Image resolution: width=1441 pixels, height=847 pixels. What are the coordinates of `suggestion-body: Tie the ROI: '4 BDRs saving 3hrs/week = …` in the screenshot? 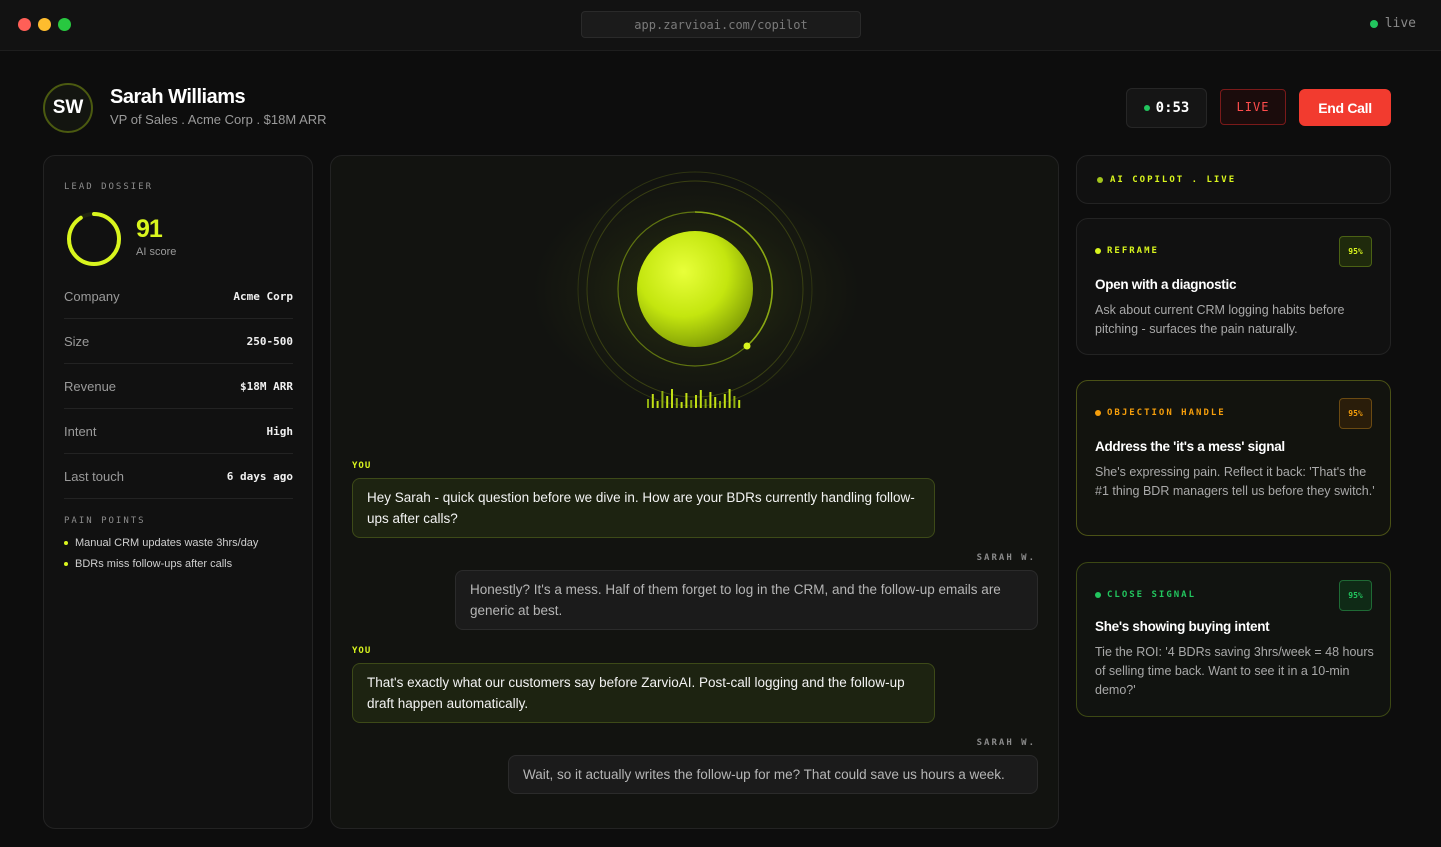 It's located at (1234, 671).